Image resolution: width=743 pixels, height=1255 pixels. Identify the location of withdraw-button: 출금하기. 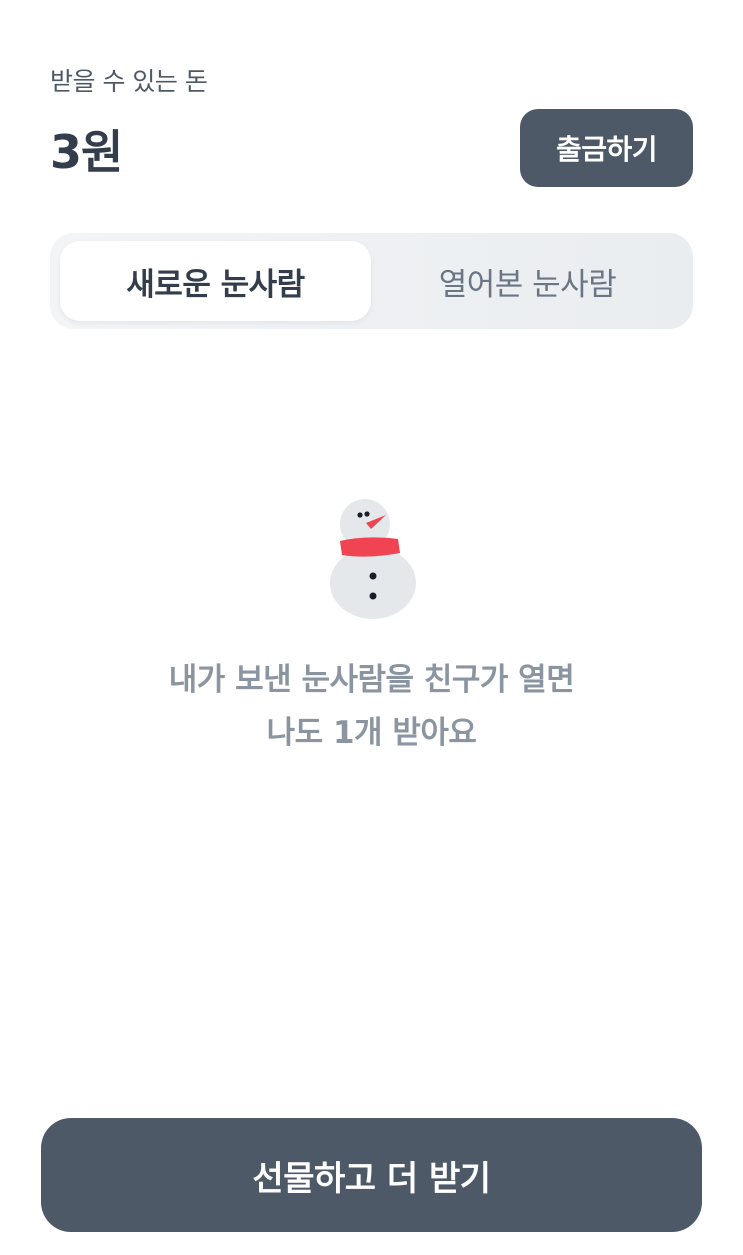
(606, 148).